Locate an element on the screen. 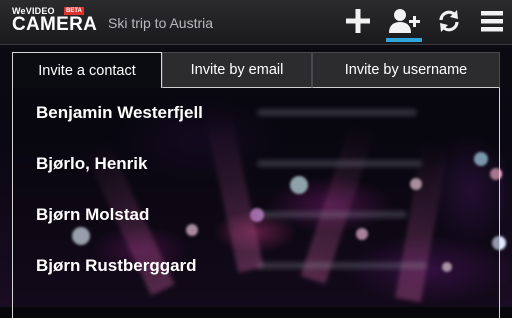 Image resolution: width=512 pixels, height=318 pixels. action-bar: WeVIDEO BETA CAMERA Ski trip to Austria is located at coordinates (256, 22).